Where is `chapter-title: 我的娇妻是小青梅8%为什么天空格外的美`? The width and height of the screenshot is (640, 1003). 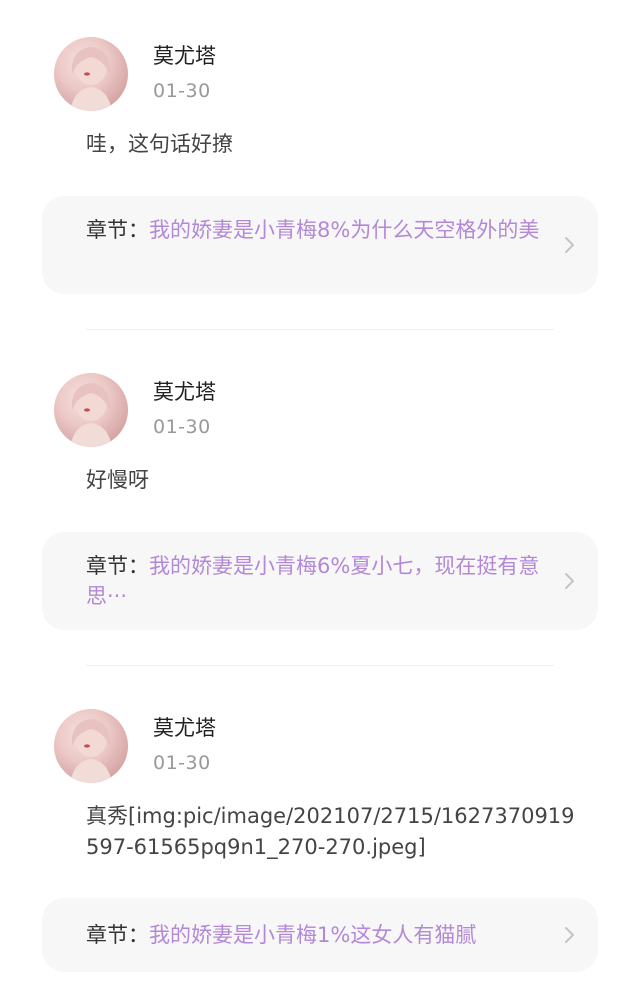 chapter-title: 我的娇妻是小青梅8%为什么天空格外的美 is located at coordinates (344, 230).